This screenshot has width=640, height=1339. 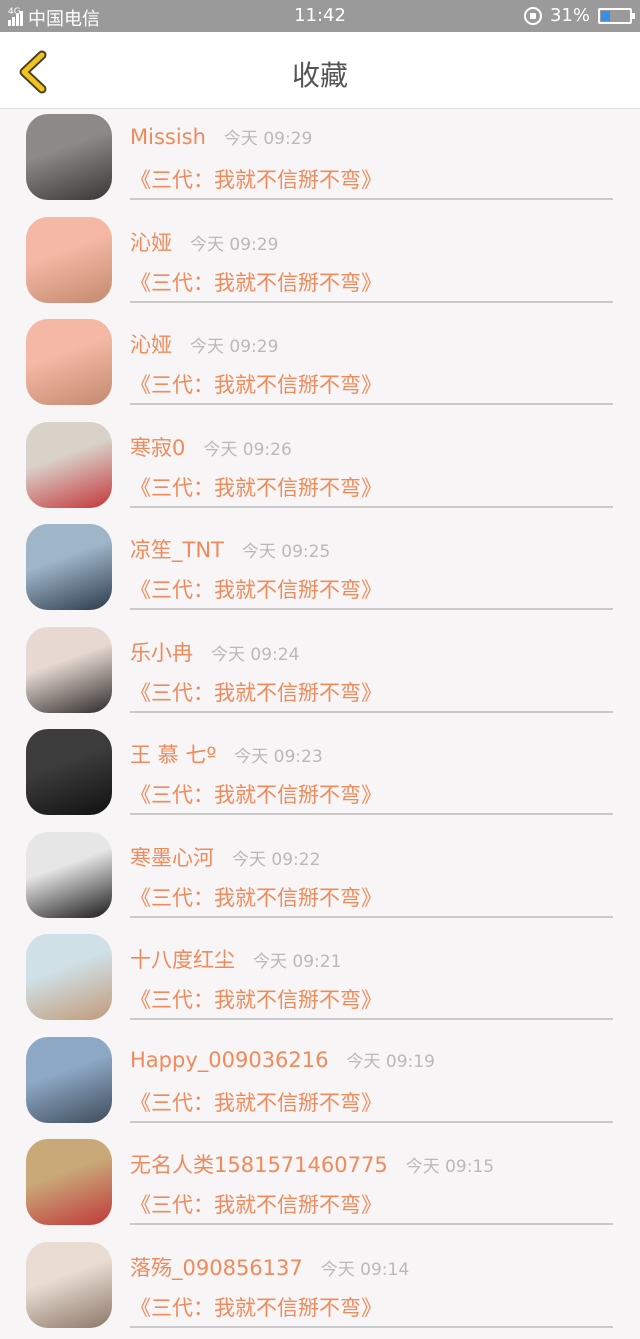 What do you see at coordinates (278, 754) in the screenshot?
I see `timestamp: 今天 09:23` at bounding box center [278, 754].